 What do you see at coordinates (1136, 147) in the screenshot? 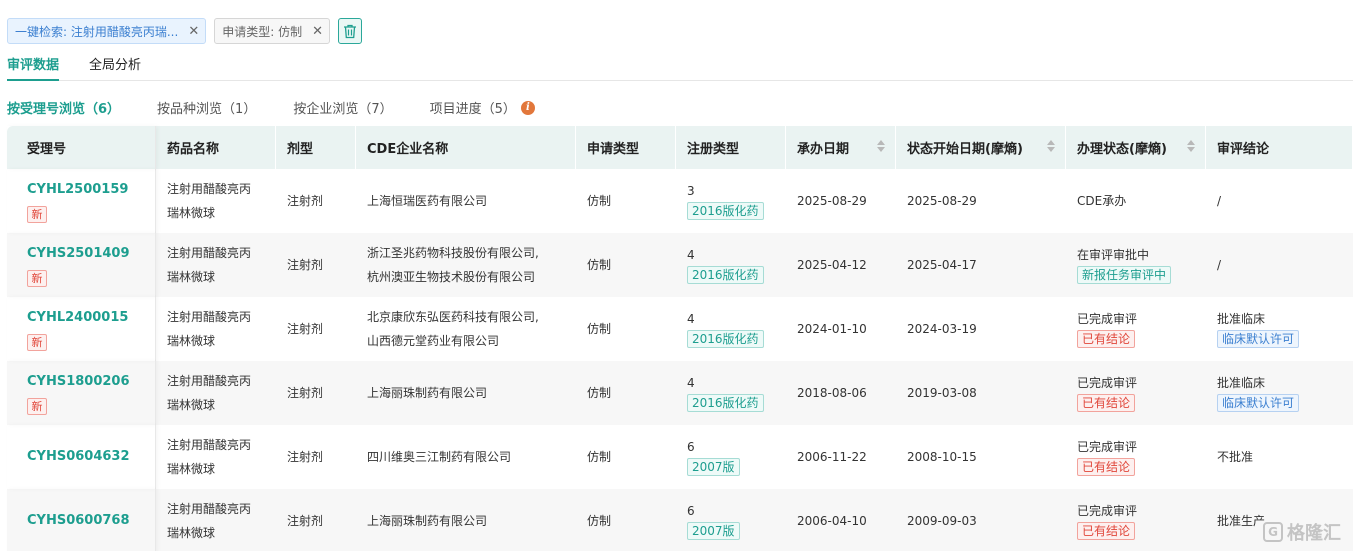
I see `column-header-status: 办理状态(摩熵)` at bounding box center [1136, 147].